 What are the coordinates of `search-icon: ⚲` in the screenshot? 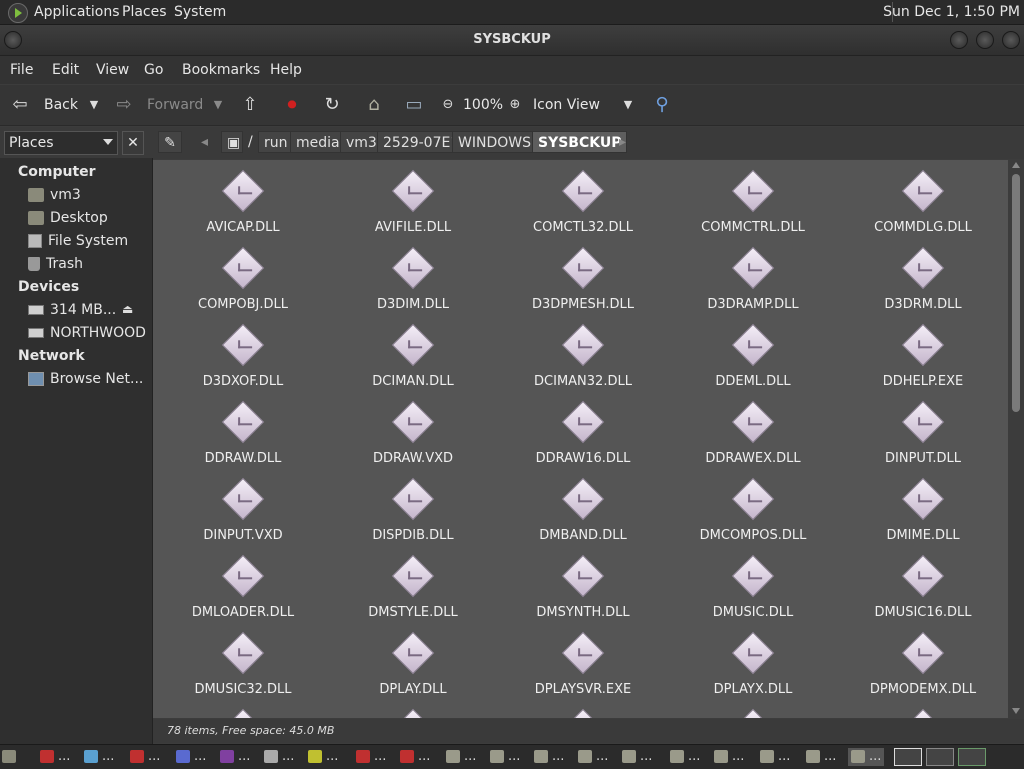 It's located at (662, 105).